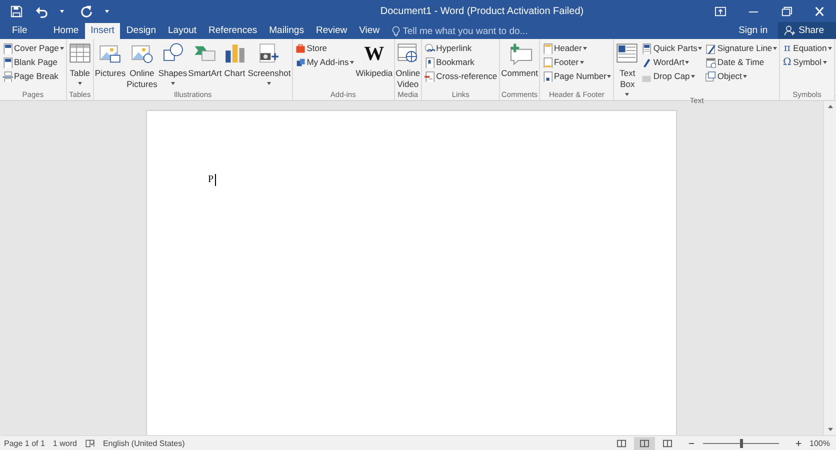 This screenshot has width=836, height=450. Describe the element at coordinates (547, 62) in the screenshot. I see `footer-icon` at that location.